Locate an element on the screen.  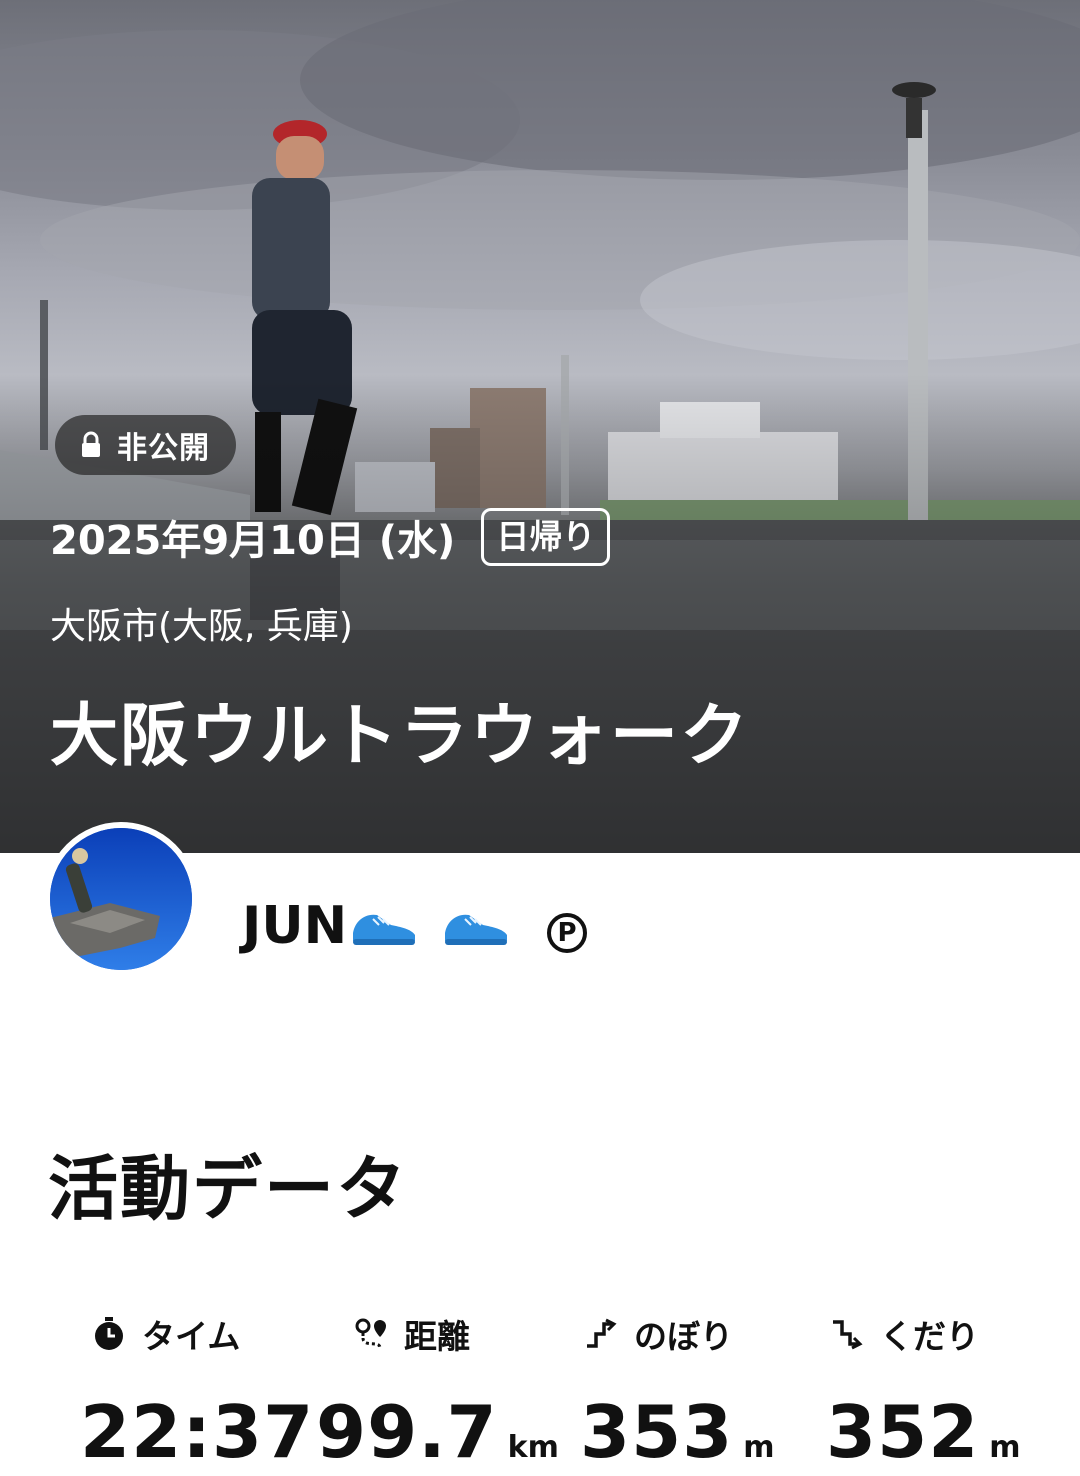
stat-ascent: のぼり 353 m is located at coordinates (677, 1391).